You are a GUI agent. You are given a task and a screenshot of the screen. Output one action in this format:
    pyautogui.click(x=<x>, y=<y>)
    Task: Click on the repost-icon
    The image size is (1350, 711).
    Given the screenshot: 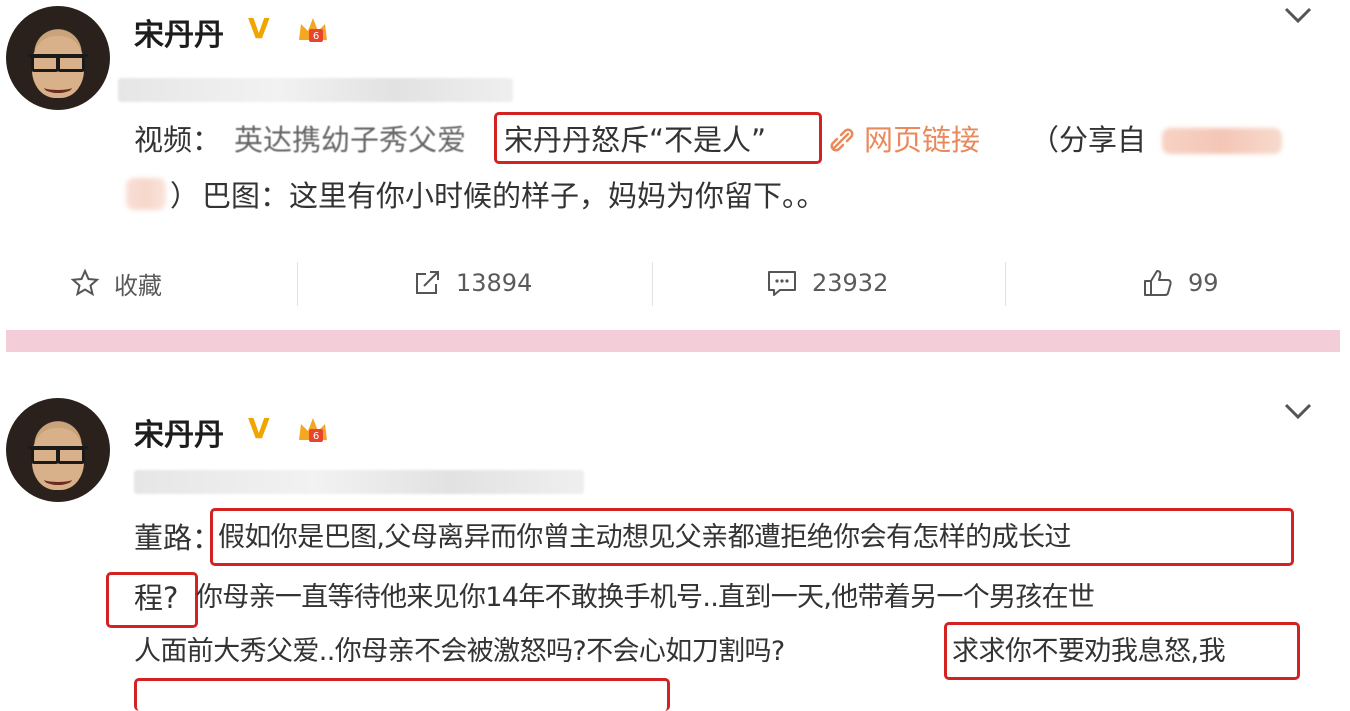 What is the action you would take?
    pyautogui.click(x=427, y=282)
    